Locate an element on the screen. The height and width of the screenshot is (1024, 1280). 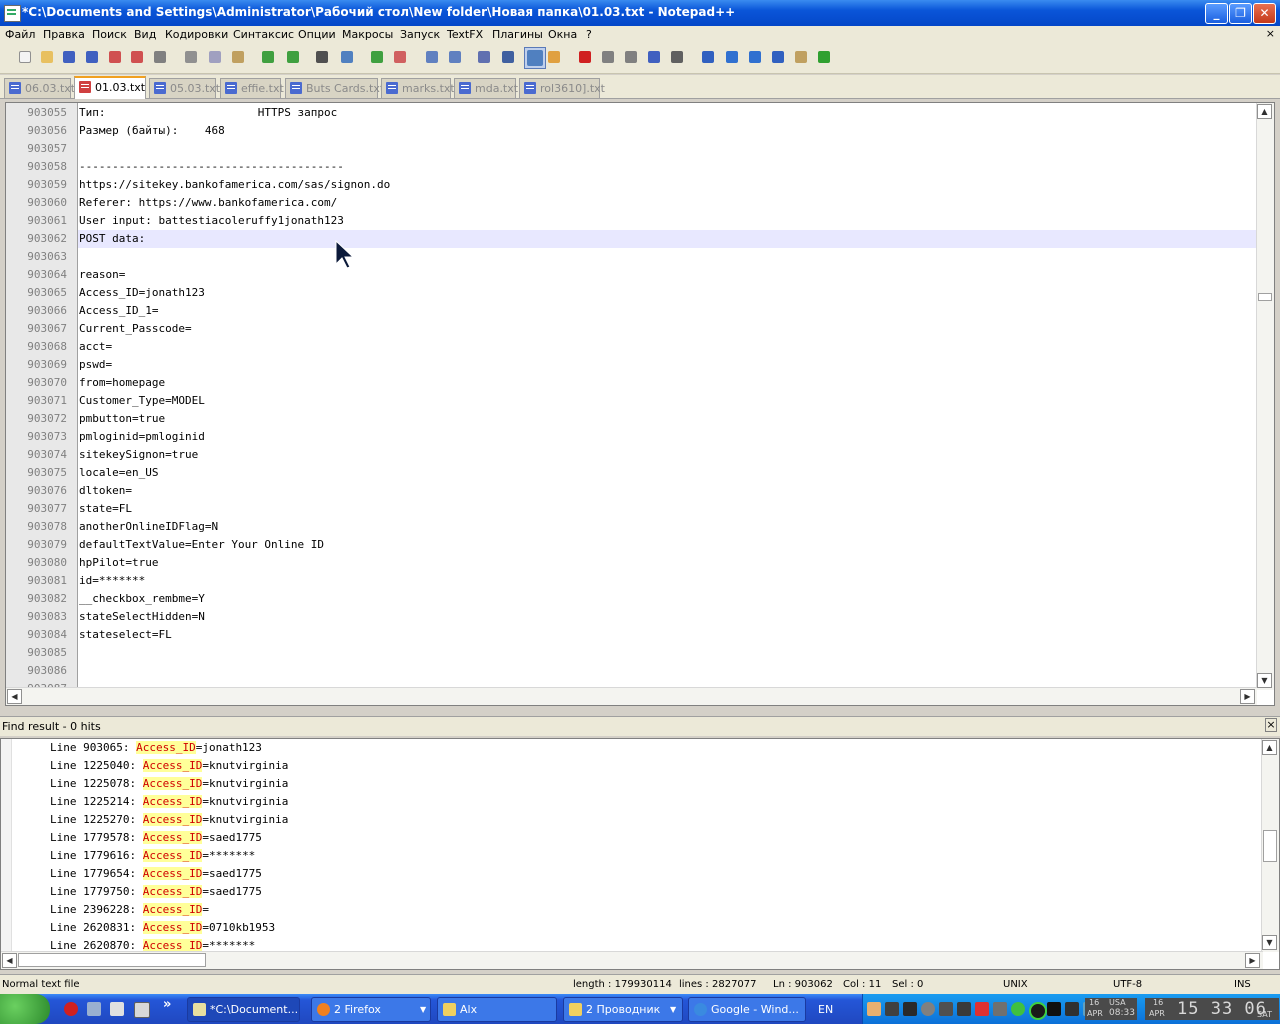
antivirus-icon is located at coordinates (982, 1009).